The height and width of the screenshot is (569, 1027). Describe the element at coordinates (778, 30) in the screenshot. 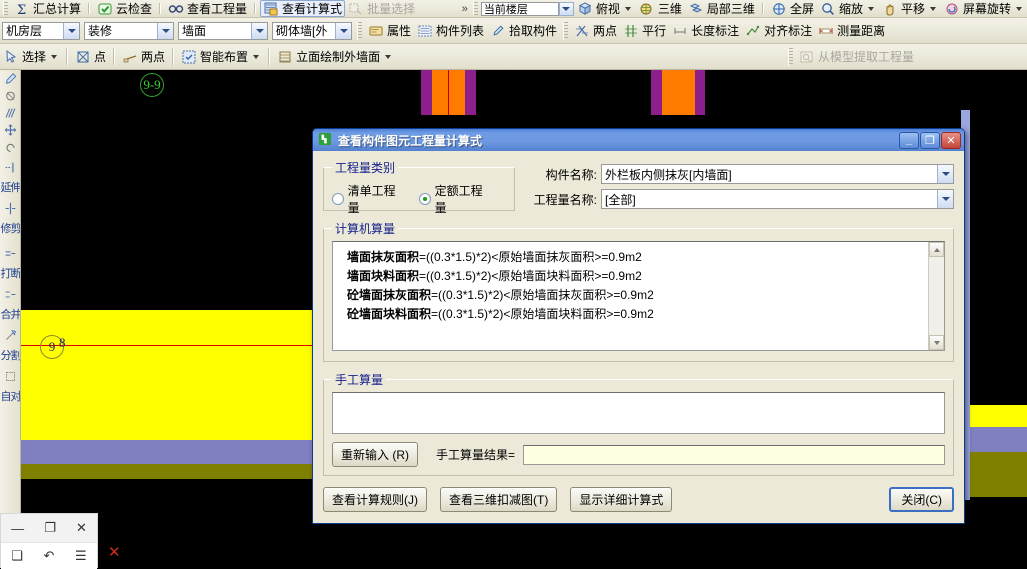

I see `toolbar-item-align-dim: 对齐标注` at that location.